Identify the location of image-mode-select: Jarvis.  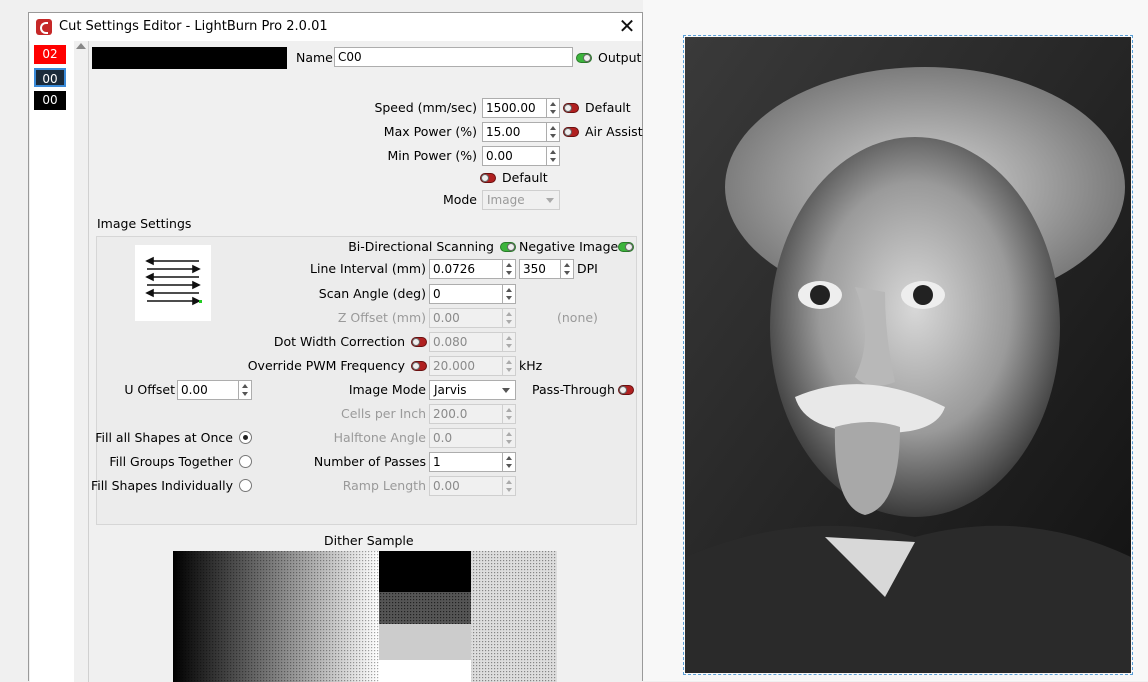
(472, 390).